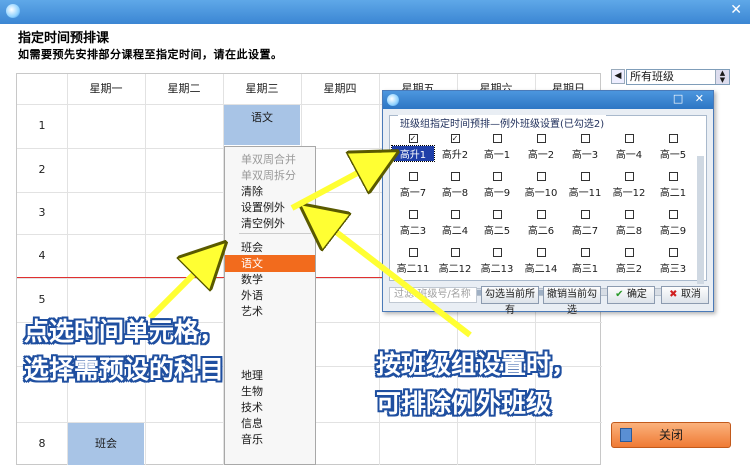 The width and height of the screenshot is (750, 465). Describe the element at coordinates (334, 186) in the screenshot. I see `arrow-to-dialog` at that location.